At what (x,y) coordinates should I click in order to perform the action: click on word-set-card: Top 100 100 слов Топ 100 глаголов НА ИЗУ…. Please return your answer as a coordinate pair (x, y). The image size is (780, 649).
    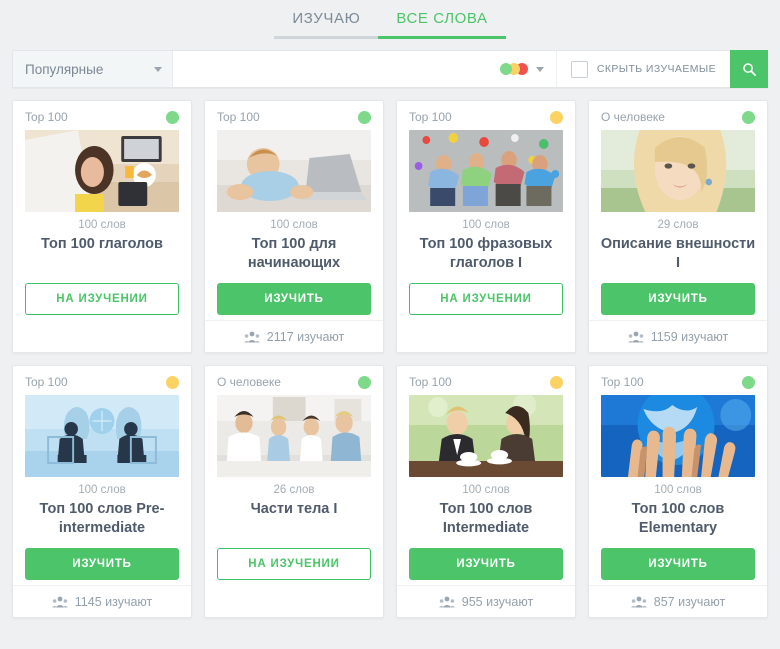
    Looking at the image, I should click on (102, 226).